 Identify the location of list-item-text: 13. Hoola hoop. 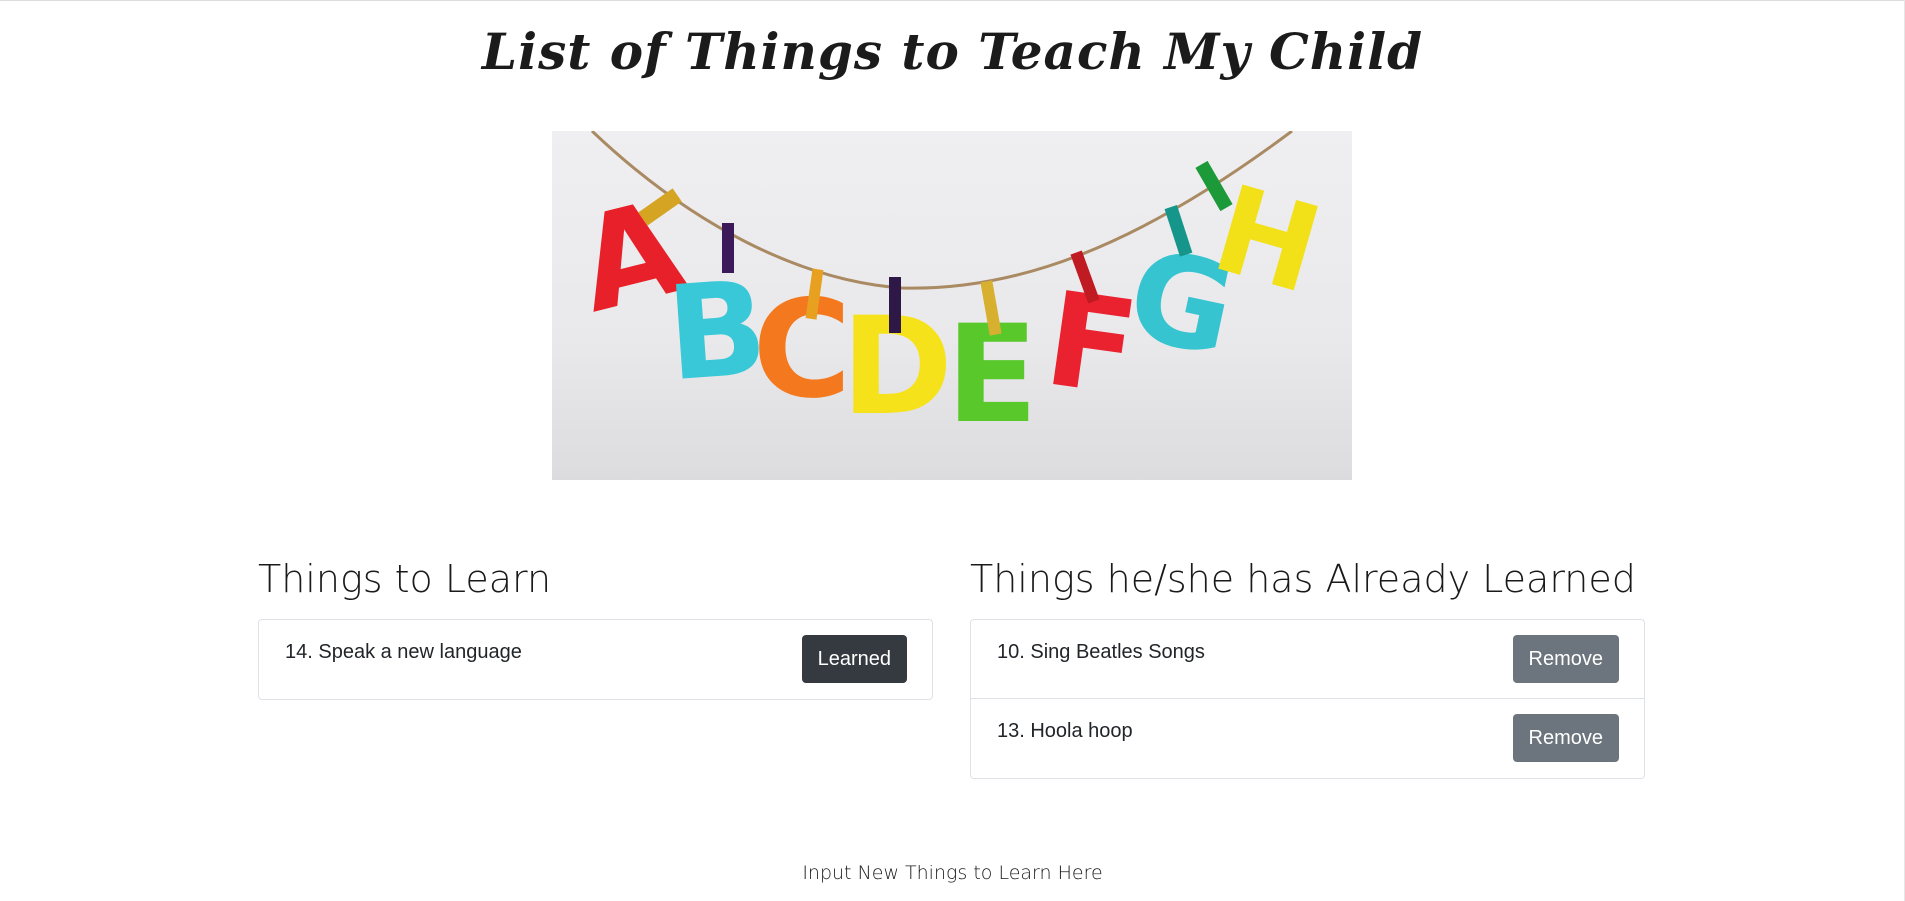
(1065, 731).